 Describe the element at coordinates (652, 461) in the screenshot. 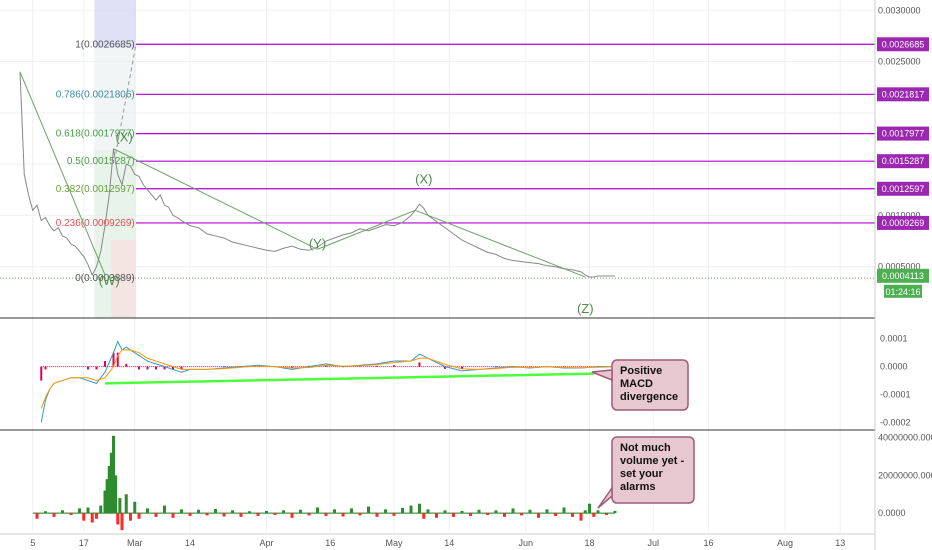

I see `annotation-line: volume yet -` at that location.